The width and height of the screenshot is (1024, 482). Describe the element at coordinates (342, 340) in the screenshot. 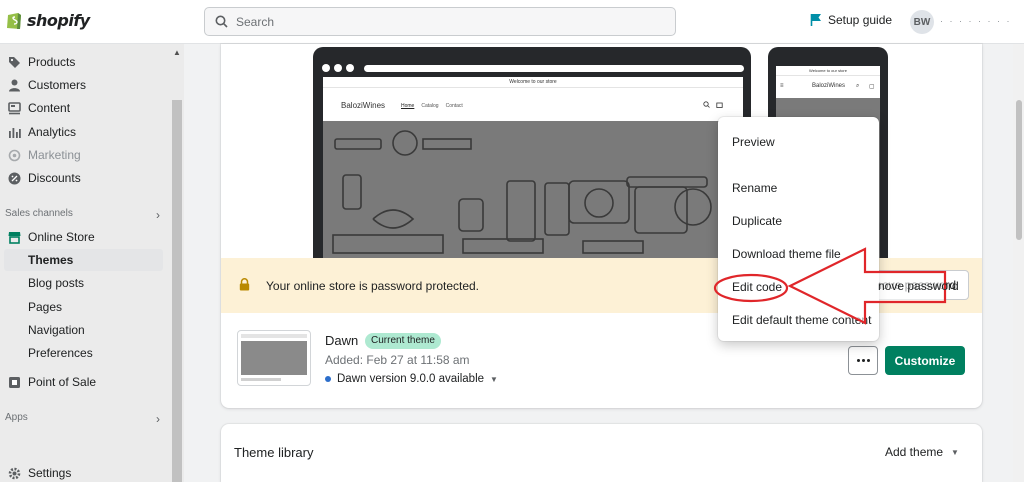

I see `theme-name: Dawn` at that location.